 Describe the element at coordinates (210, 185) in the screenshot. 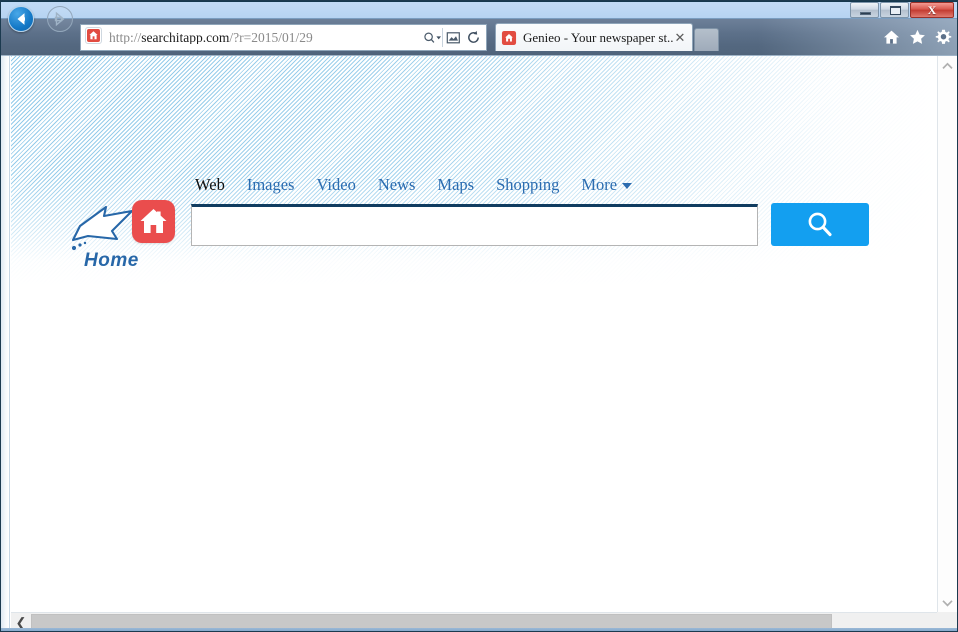

I see `nav-link-web: Web` at that location.